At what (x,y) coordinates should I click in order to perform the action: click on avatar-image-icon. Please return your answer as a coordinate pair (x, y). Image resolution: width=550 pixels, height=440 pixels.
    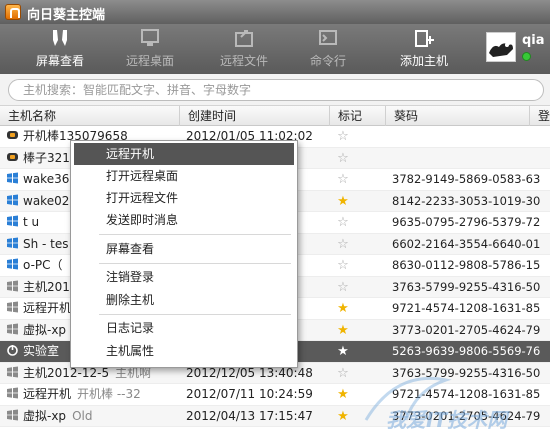
    Looking at the image, I should click on (501, 50).